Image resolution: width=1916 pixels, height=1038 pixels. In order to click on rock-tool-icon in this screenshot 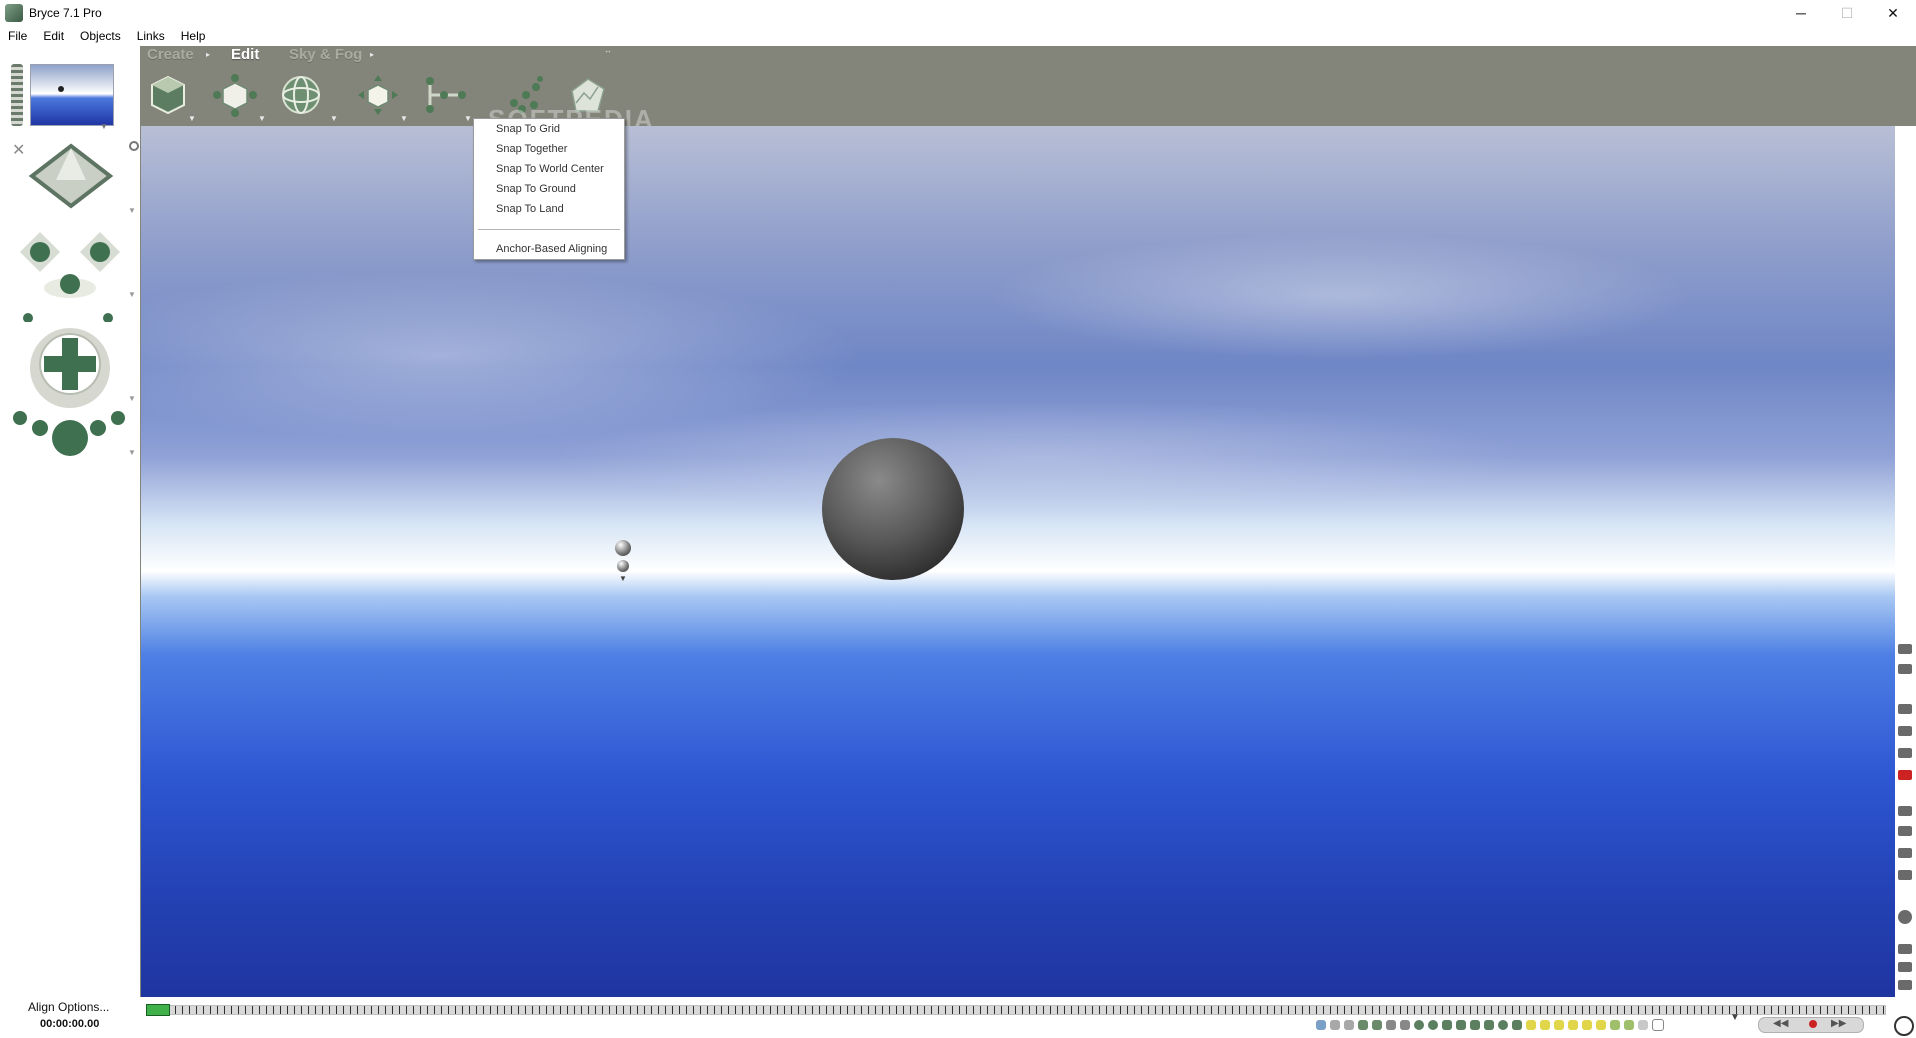, I will do `click(1391, 1025)`.